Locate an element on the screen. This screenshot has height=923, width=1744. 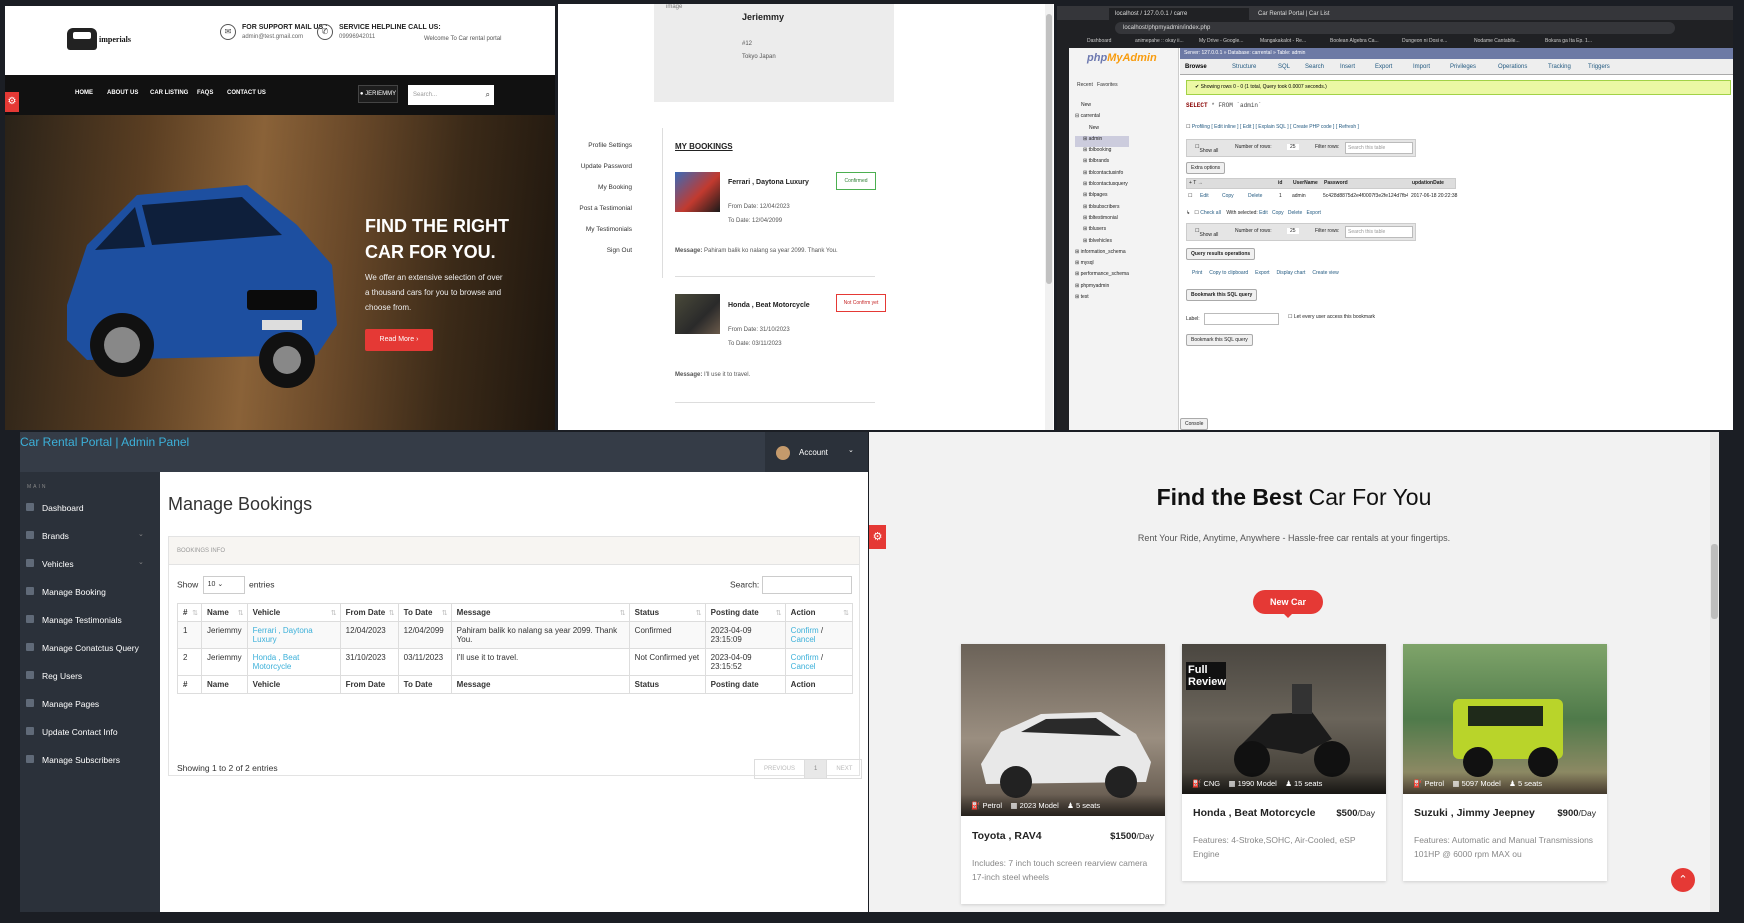
next-button: NEXT is located at coordinates (844, 769).